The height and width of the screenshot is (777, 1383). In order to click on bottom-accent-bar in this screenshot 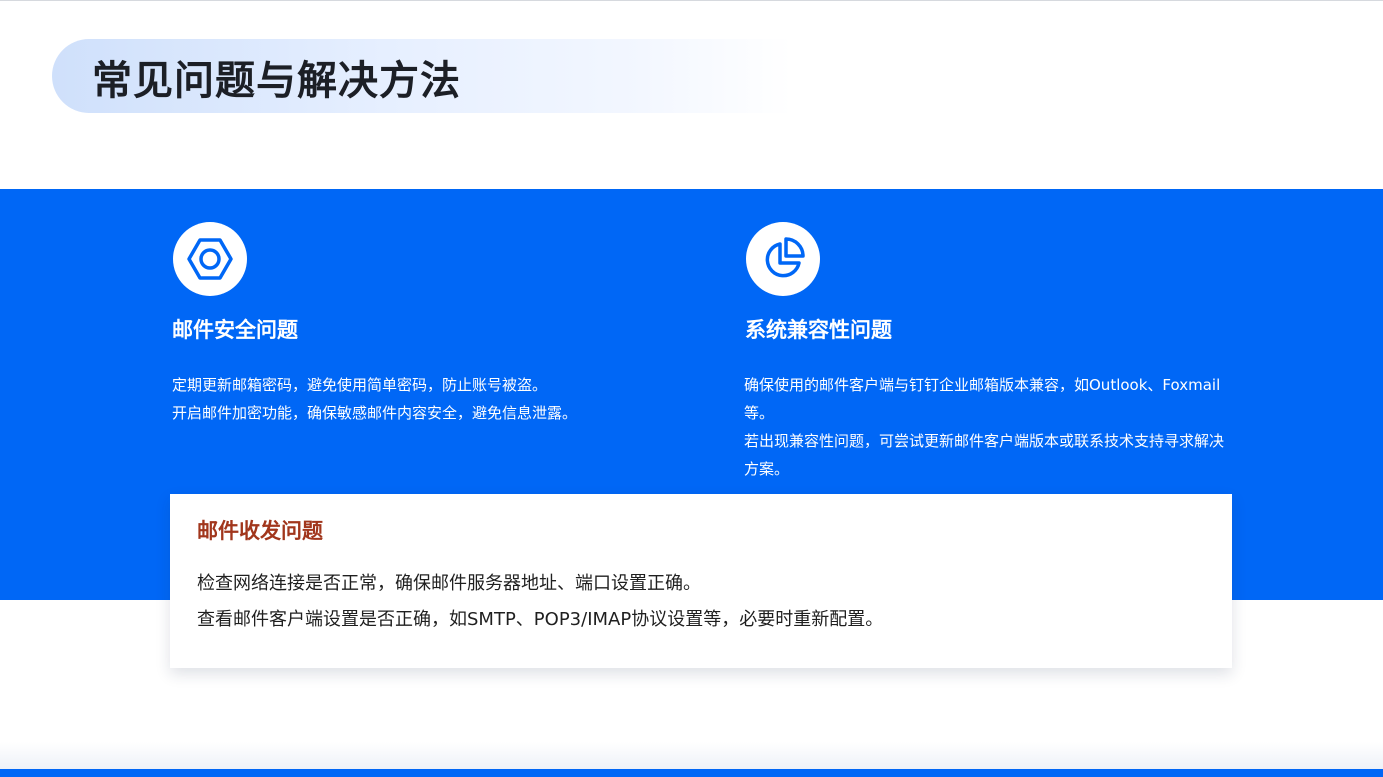, I will do `click(691, 773)`.